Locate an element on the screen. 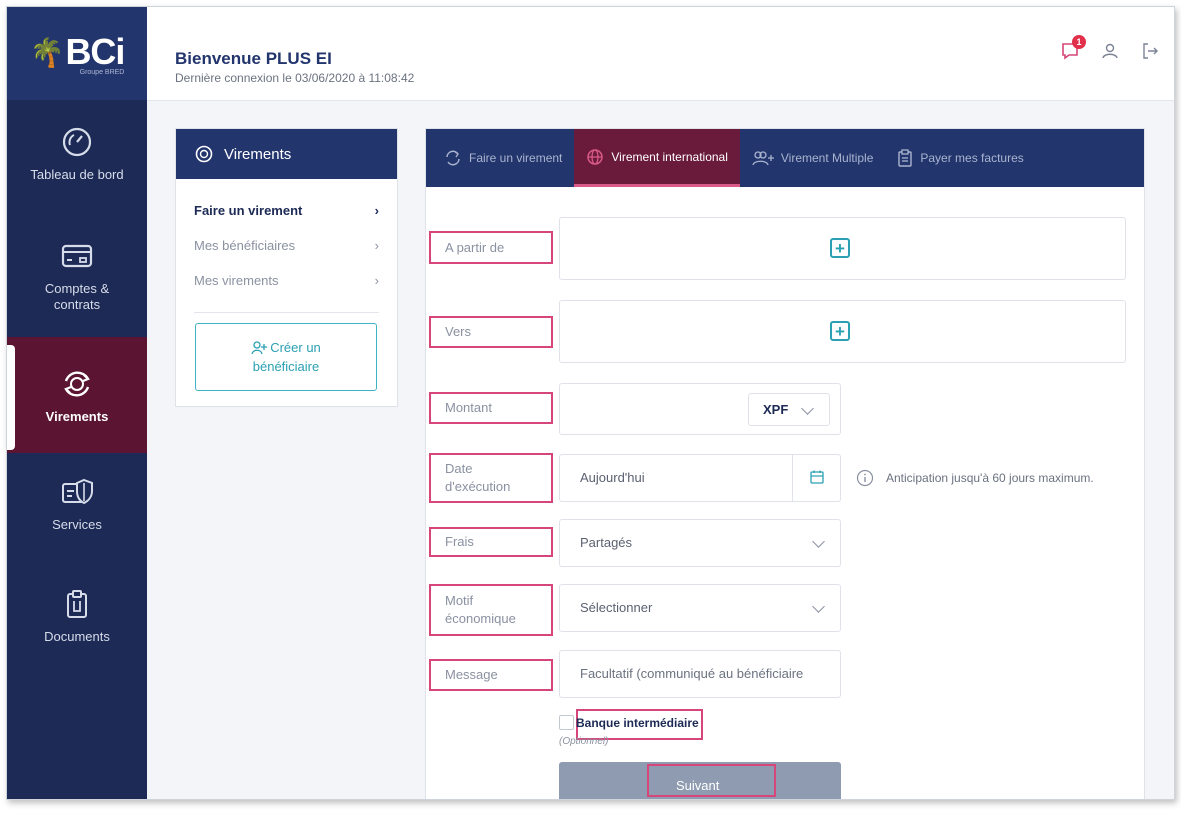  date-info: Anticipation jusqu'à 60 jours maximum. is located at coordinates (975, 478).